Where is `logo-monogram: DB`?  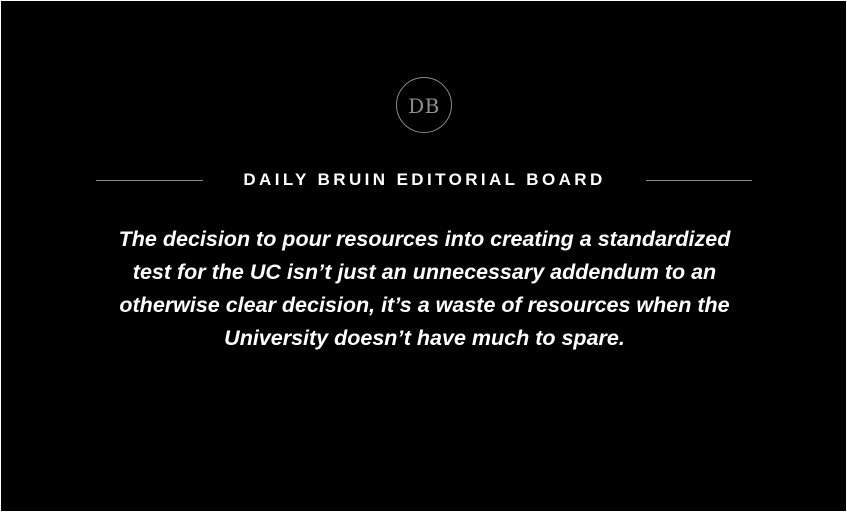 logo-monogram: DB is located at coordinates (424, 106).